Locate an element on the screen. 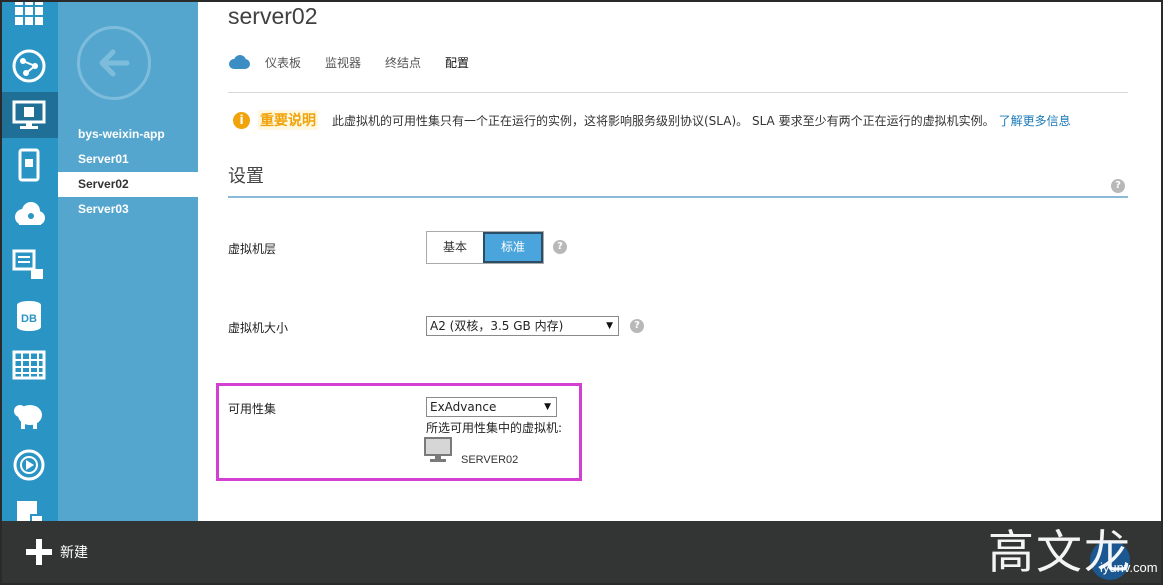 Image resolution: width=1163 pixels, height=585 pixels. help-icon: ? is located at coordinates (1118, 186).